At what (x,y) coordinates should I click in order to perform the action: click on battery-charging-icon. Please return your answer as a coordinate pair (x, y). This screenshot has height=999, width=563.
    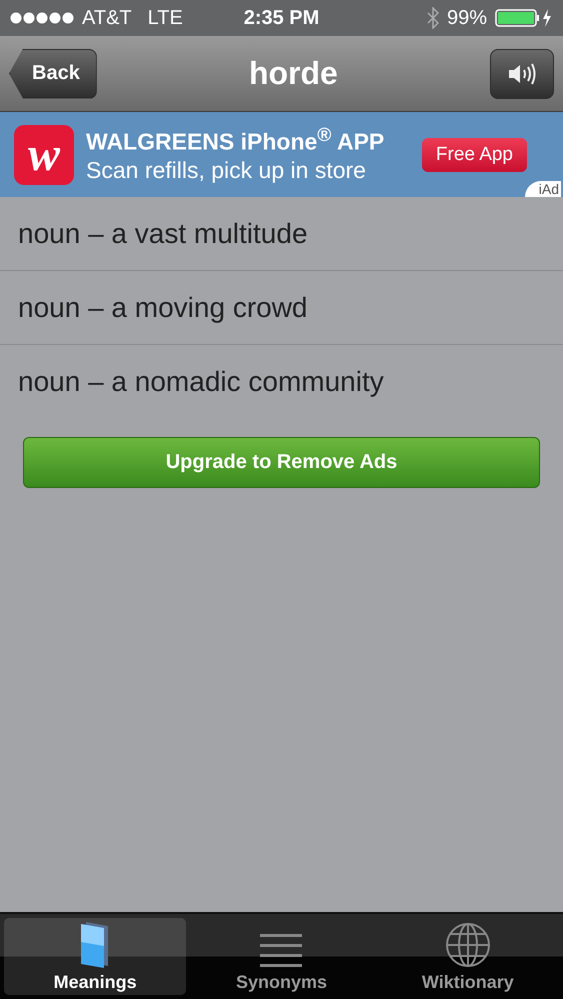
    Looking at the image, I should click on (524, 18).